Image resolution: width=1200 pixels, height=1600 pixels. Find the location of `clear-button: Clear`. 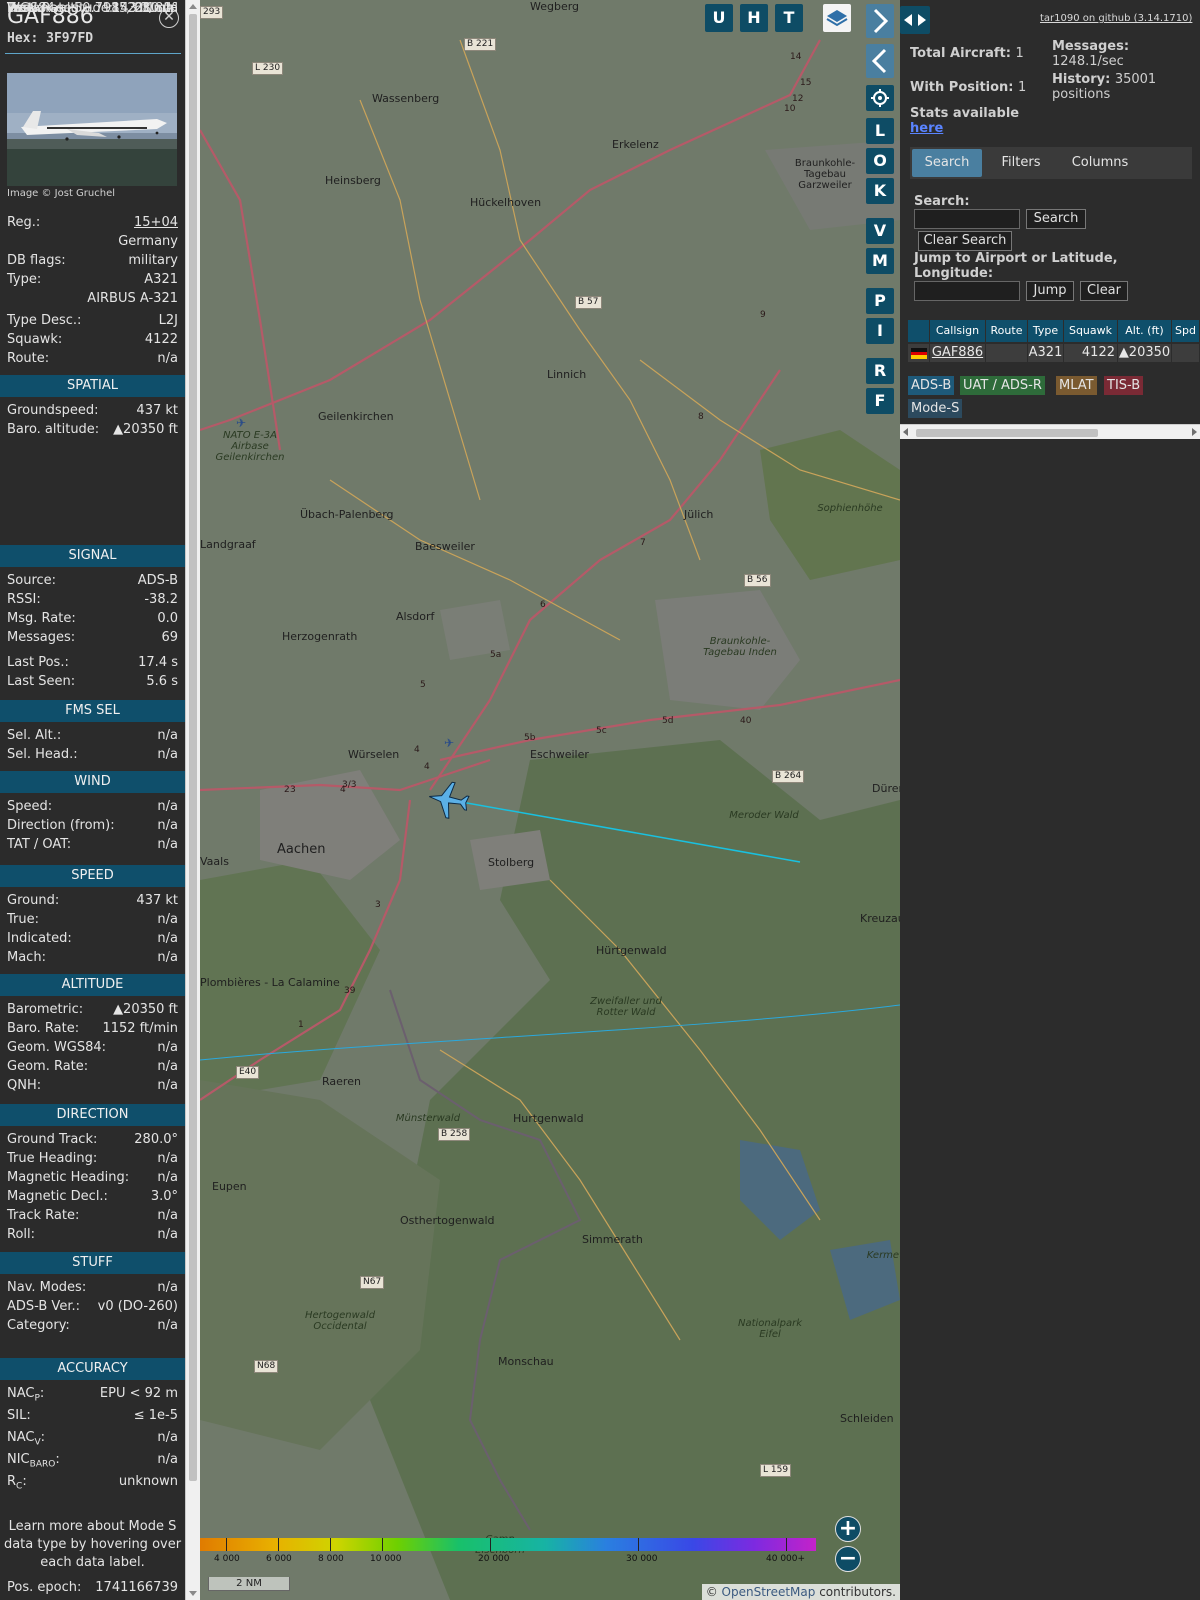

clear-button: Clear is located at coordinates (1104, 291).